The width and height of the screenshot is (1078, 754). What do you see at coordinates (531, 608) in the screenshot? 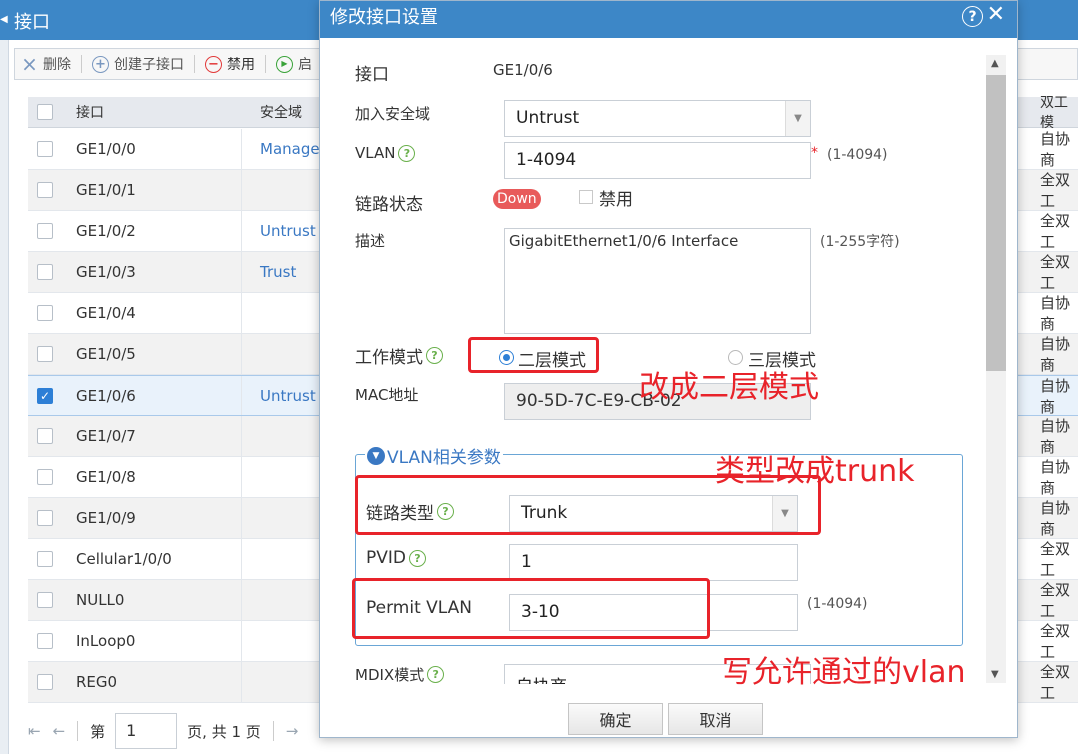
I see `annotation-box-permit-vlan` at bounding box center [531, 608].